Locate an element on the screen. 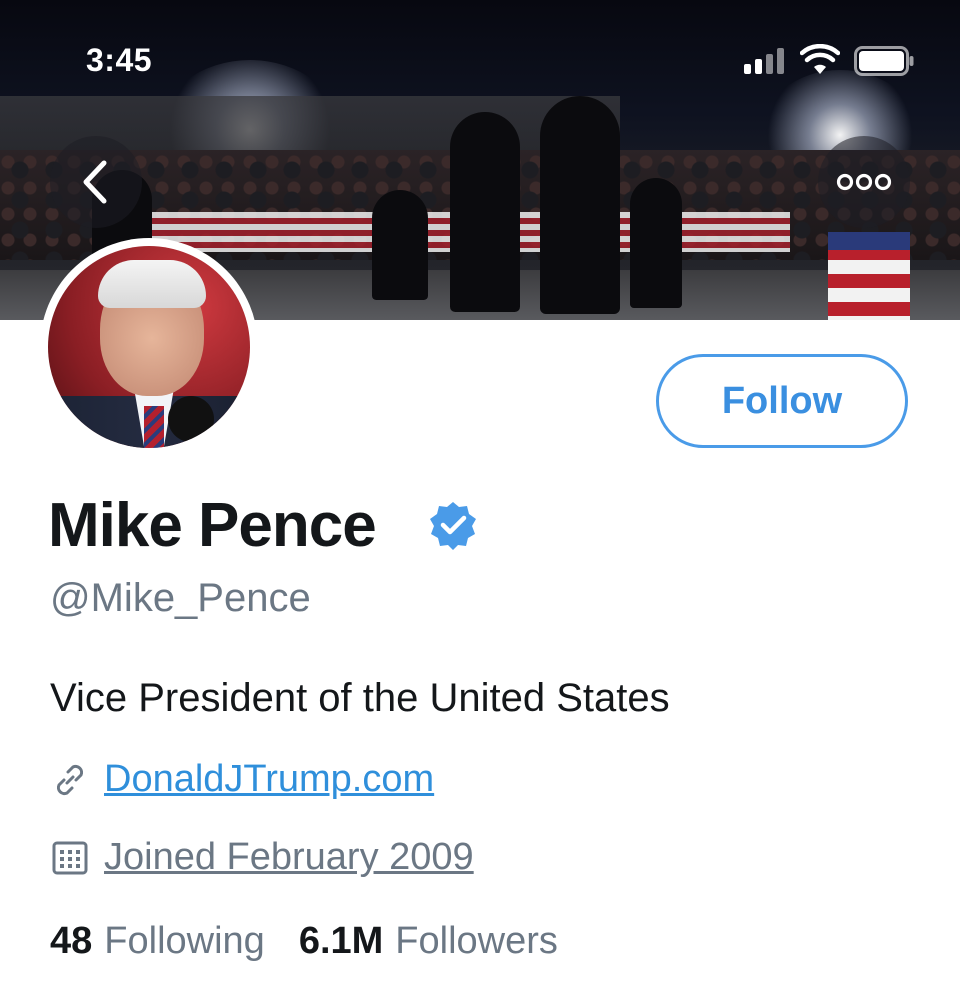 This screenshot has height=998, width=960. cellular-signal-icon is located at coordinates (766, 61).